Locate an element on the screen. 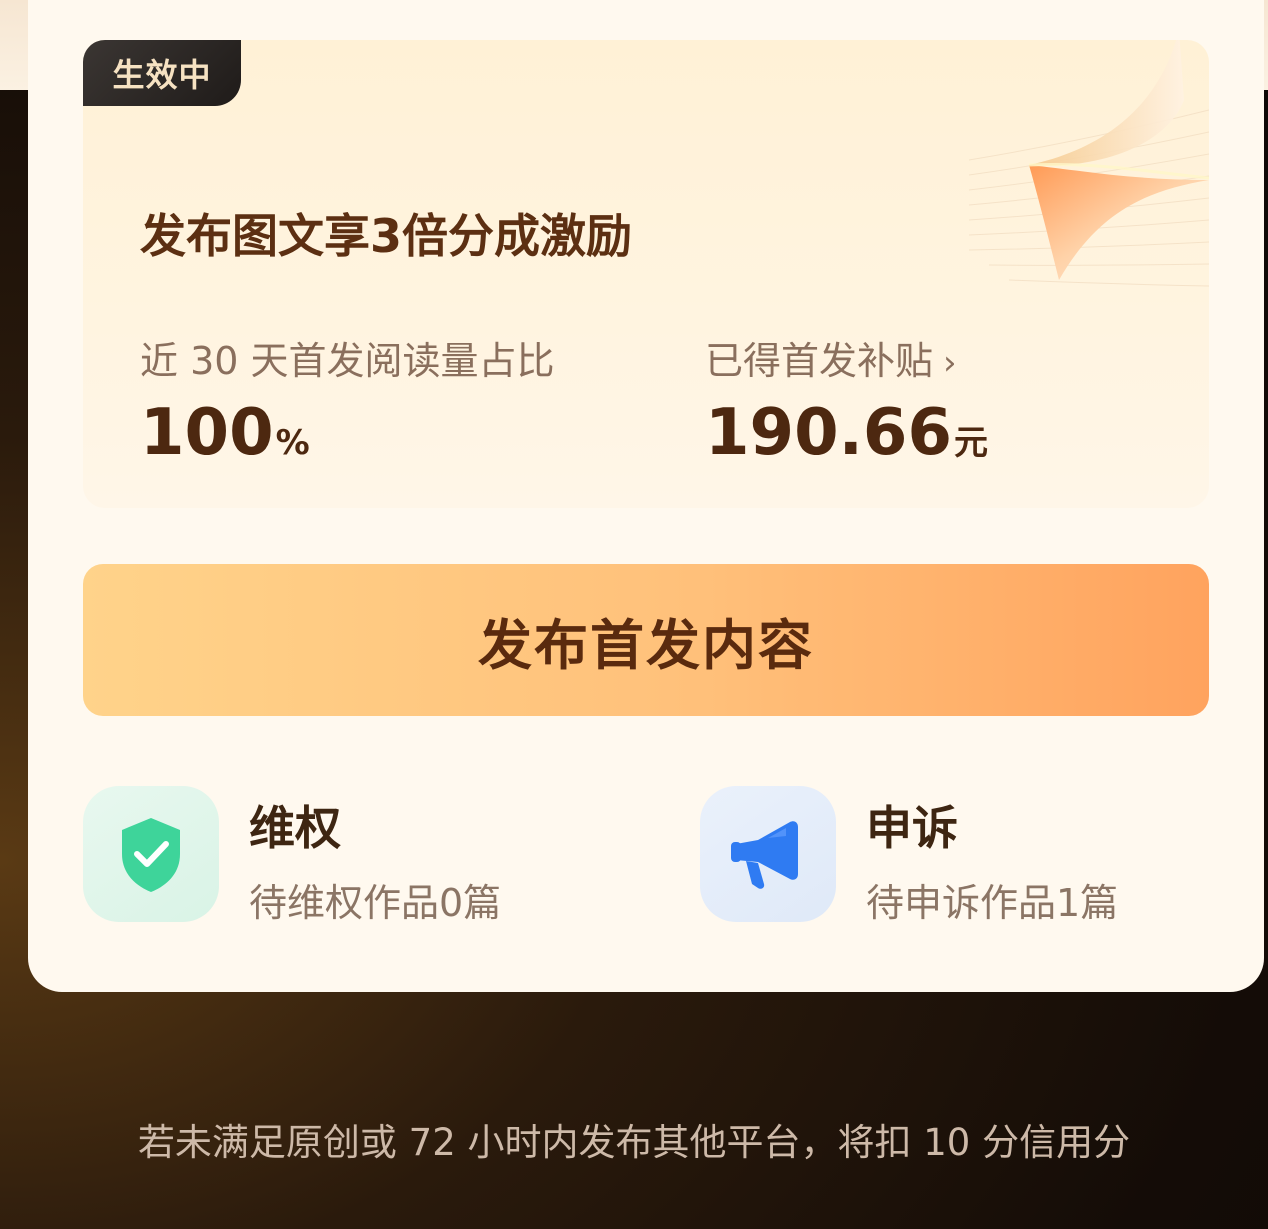 This screenshot has width=1268, height=1229. decorative-ribbon-graphic is located at coordinates (1088, 163).